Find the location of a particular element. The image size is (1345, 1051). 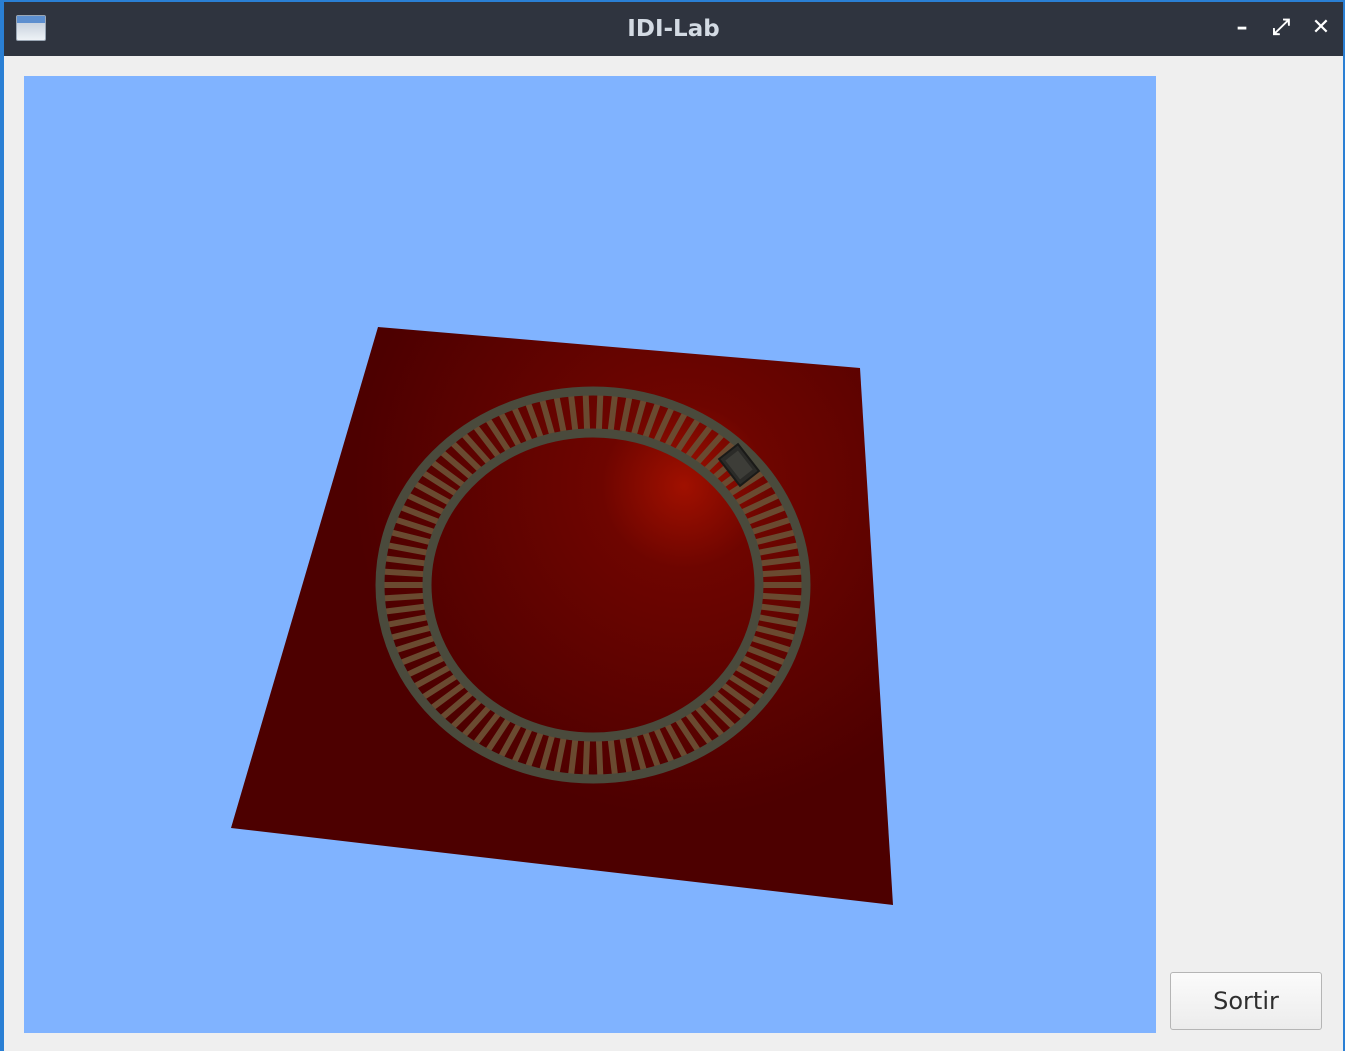

maximize-icon: ⤢ is located at coordinates (1281, 28).